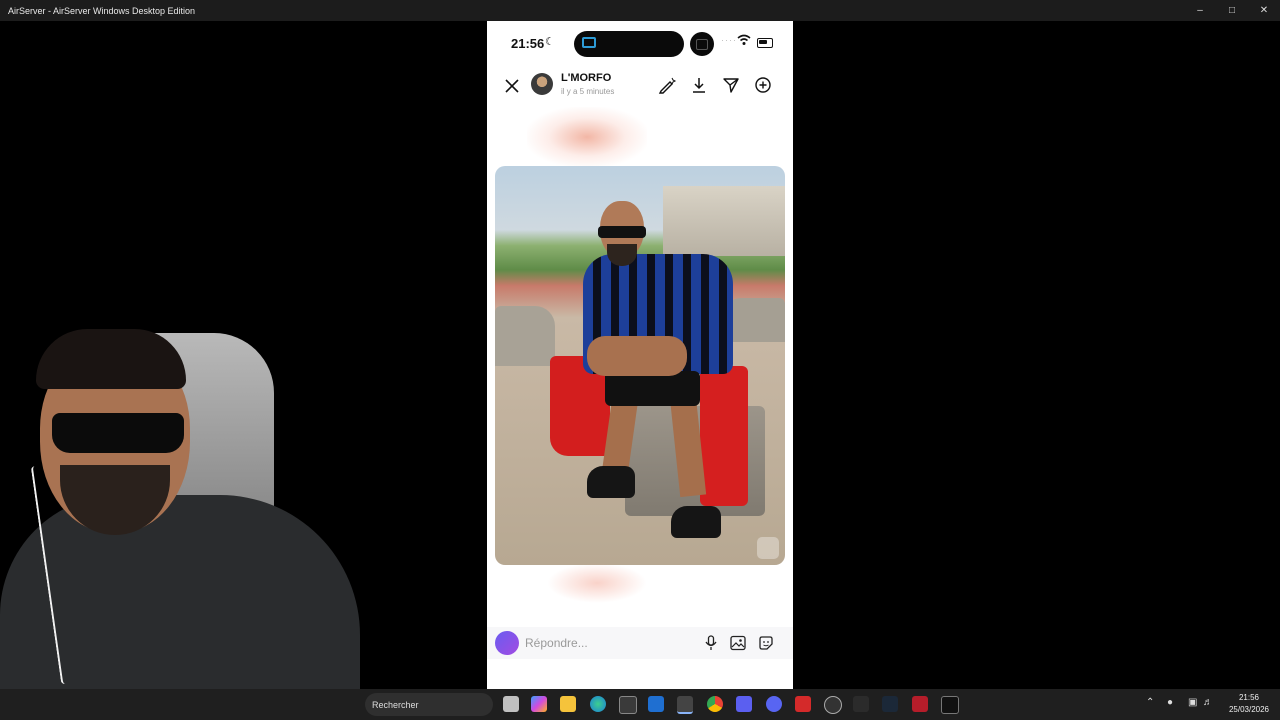 The height and width of the screenshot is (720, 1280). I want to click on task-view-icon, so click(511, 704).